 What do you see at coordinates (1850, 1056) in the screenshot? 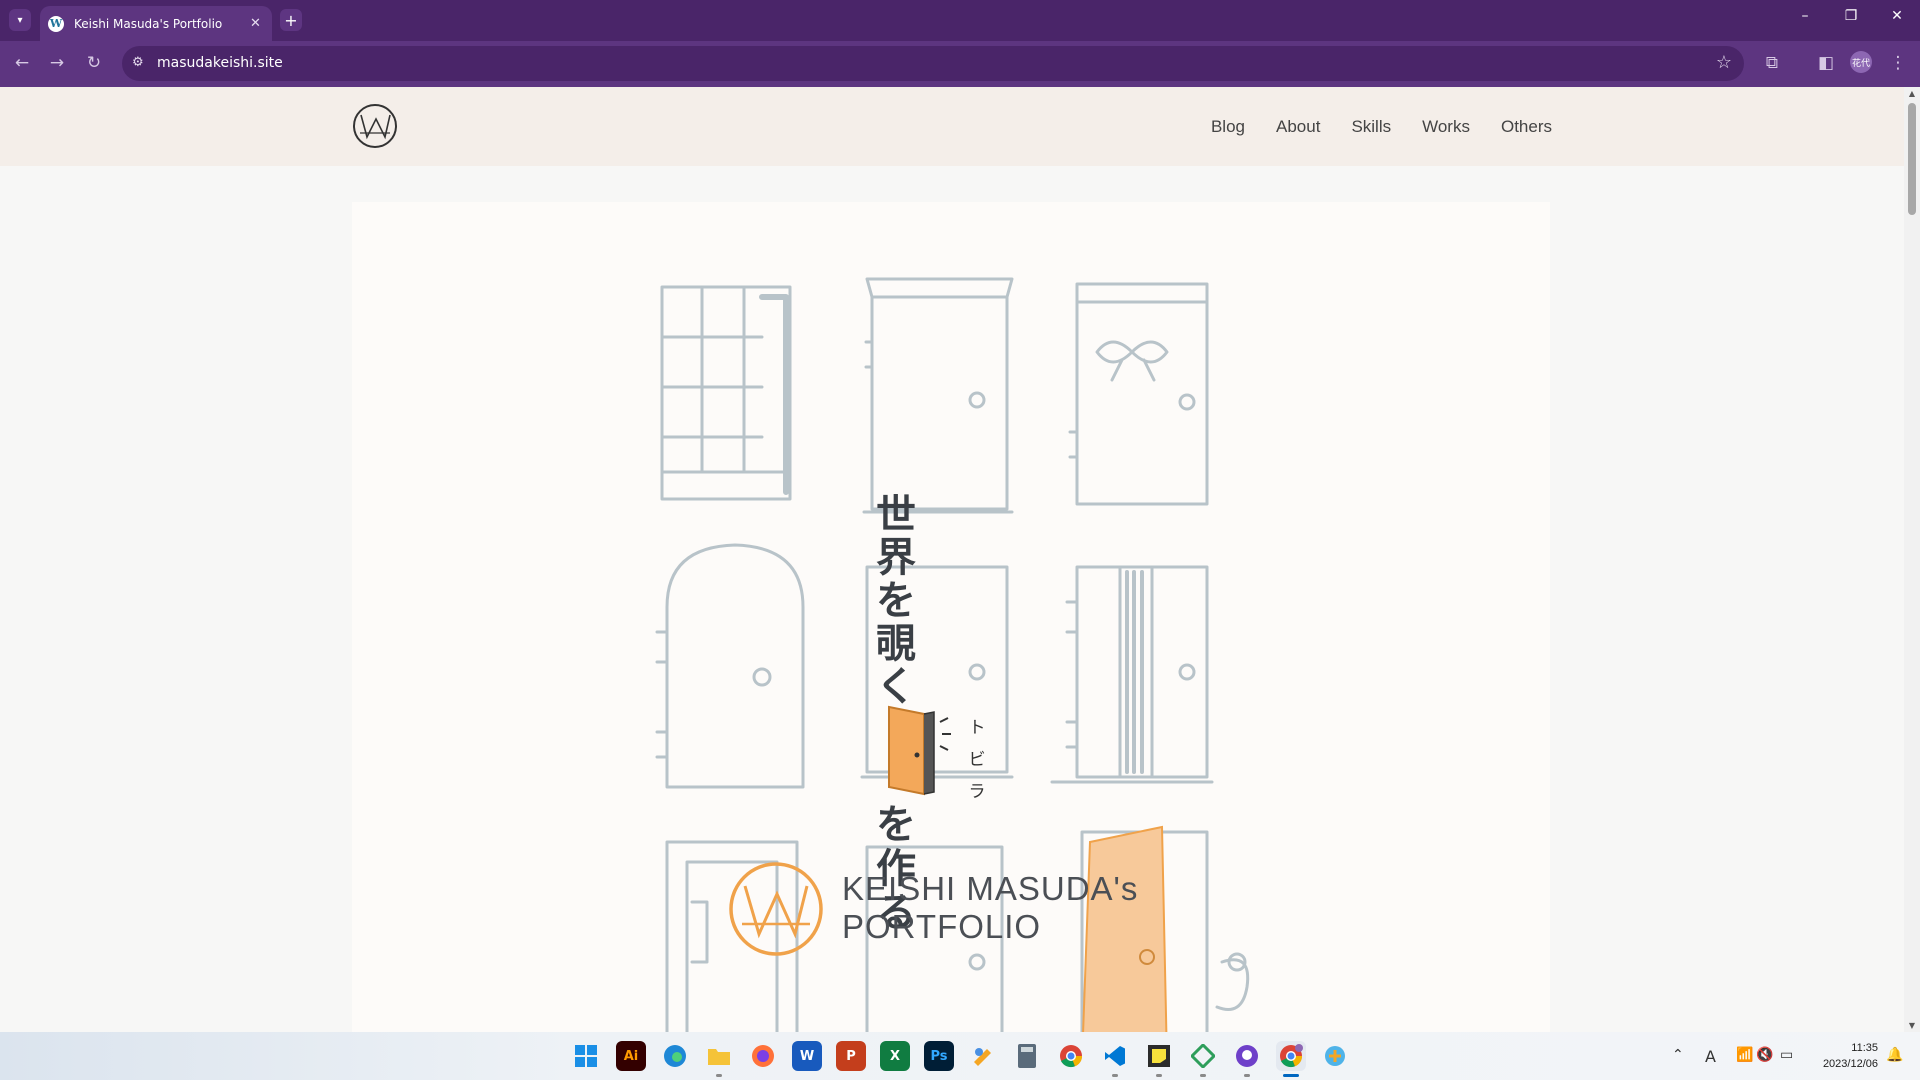
I see `taskbar-clock: 11:35 2023/12/06` at bounding box center [1850, 1056].